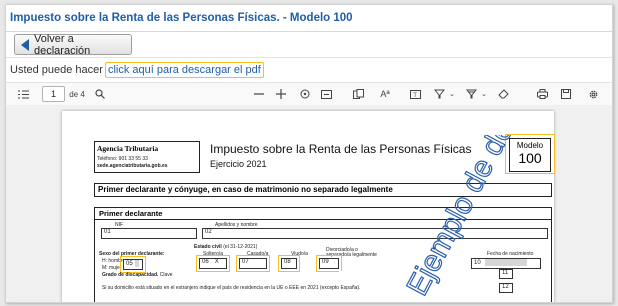 The width and height of the screenshot is (618, 306). I want to click on agency-site: sede.agenciatributaria.gob.es, so click(132, 166).